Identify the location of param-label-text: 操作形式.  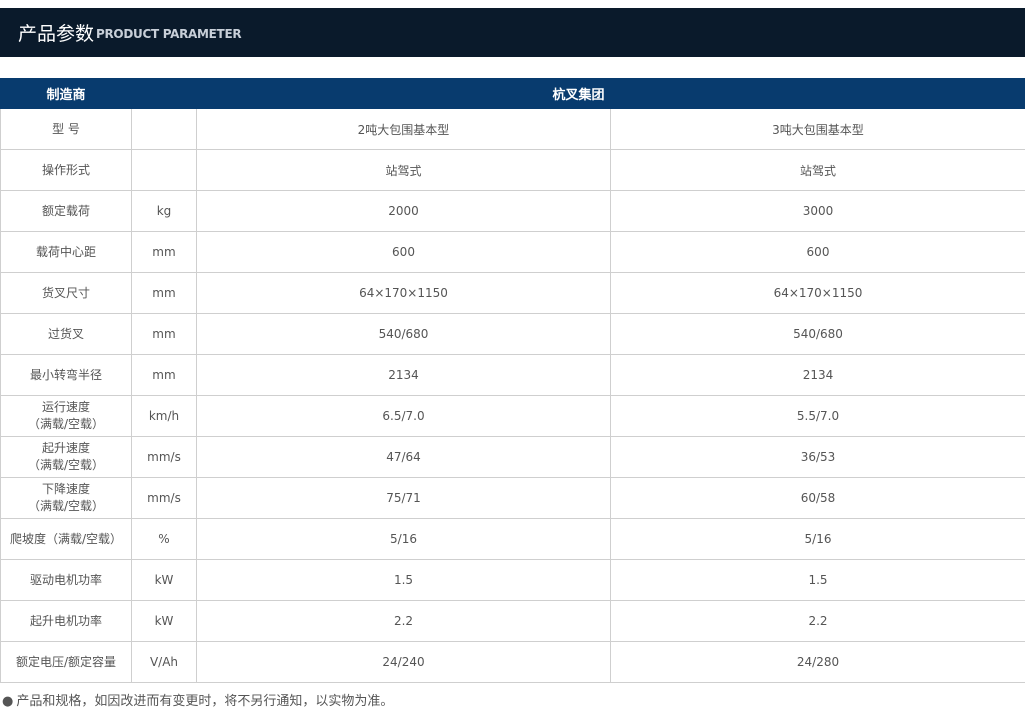
(65, 169).